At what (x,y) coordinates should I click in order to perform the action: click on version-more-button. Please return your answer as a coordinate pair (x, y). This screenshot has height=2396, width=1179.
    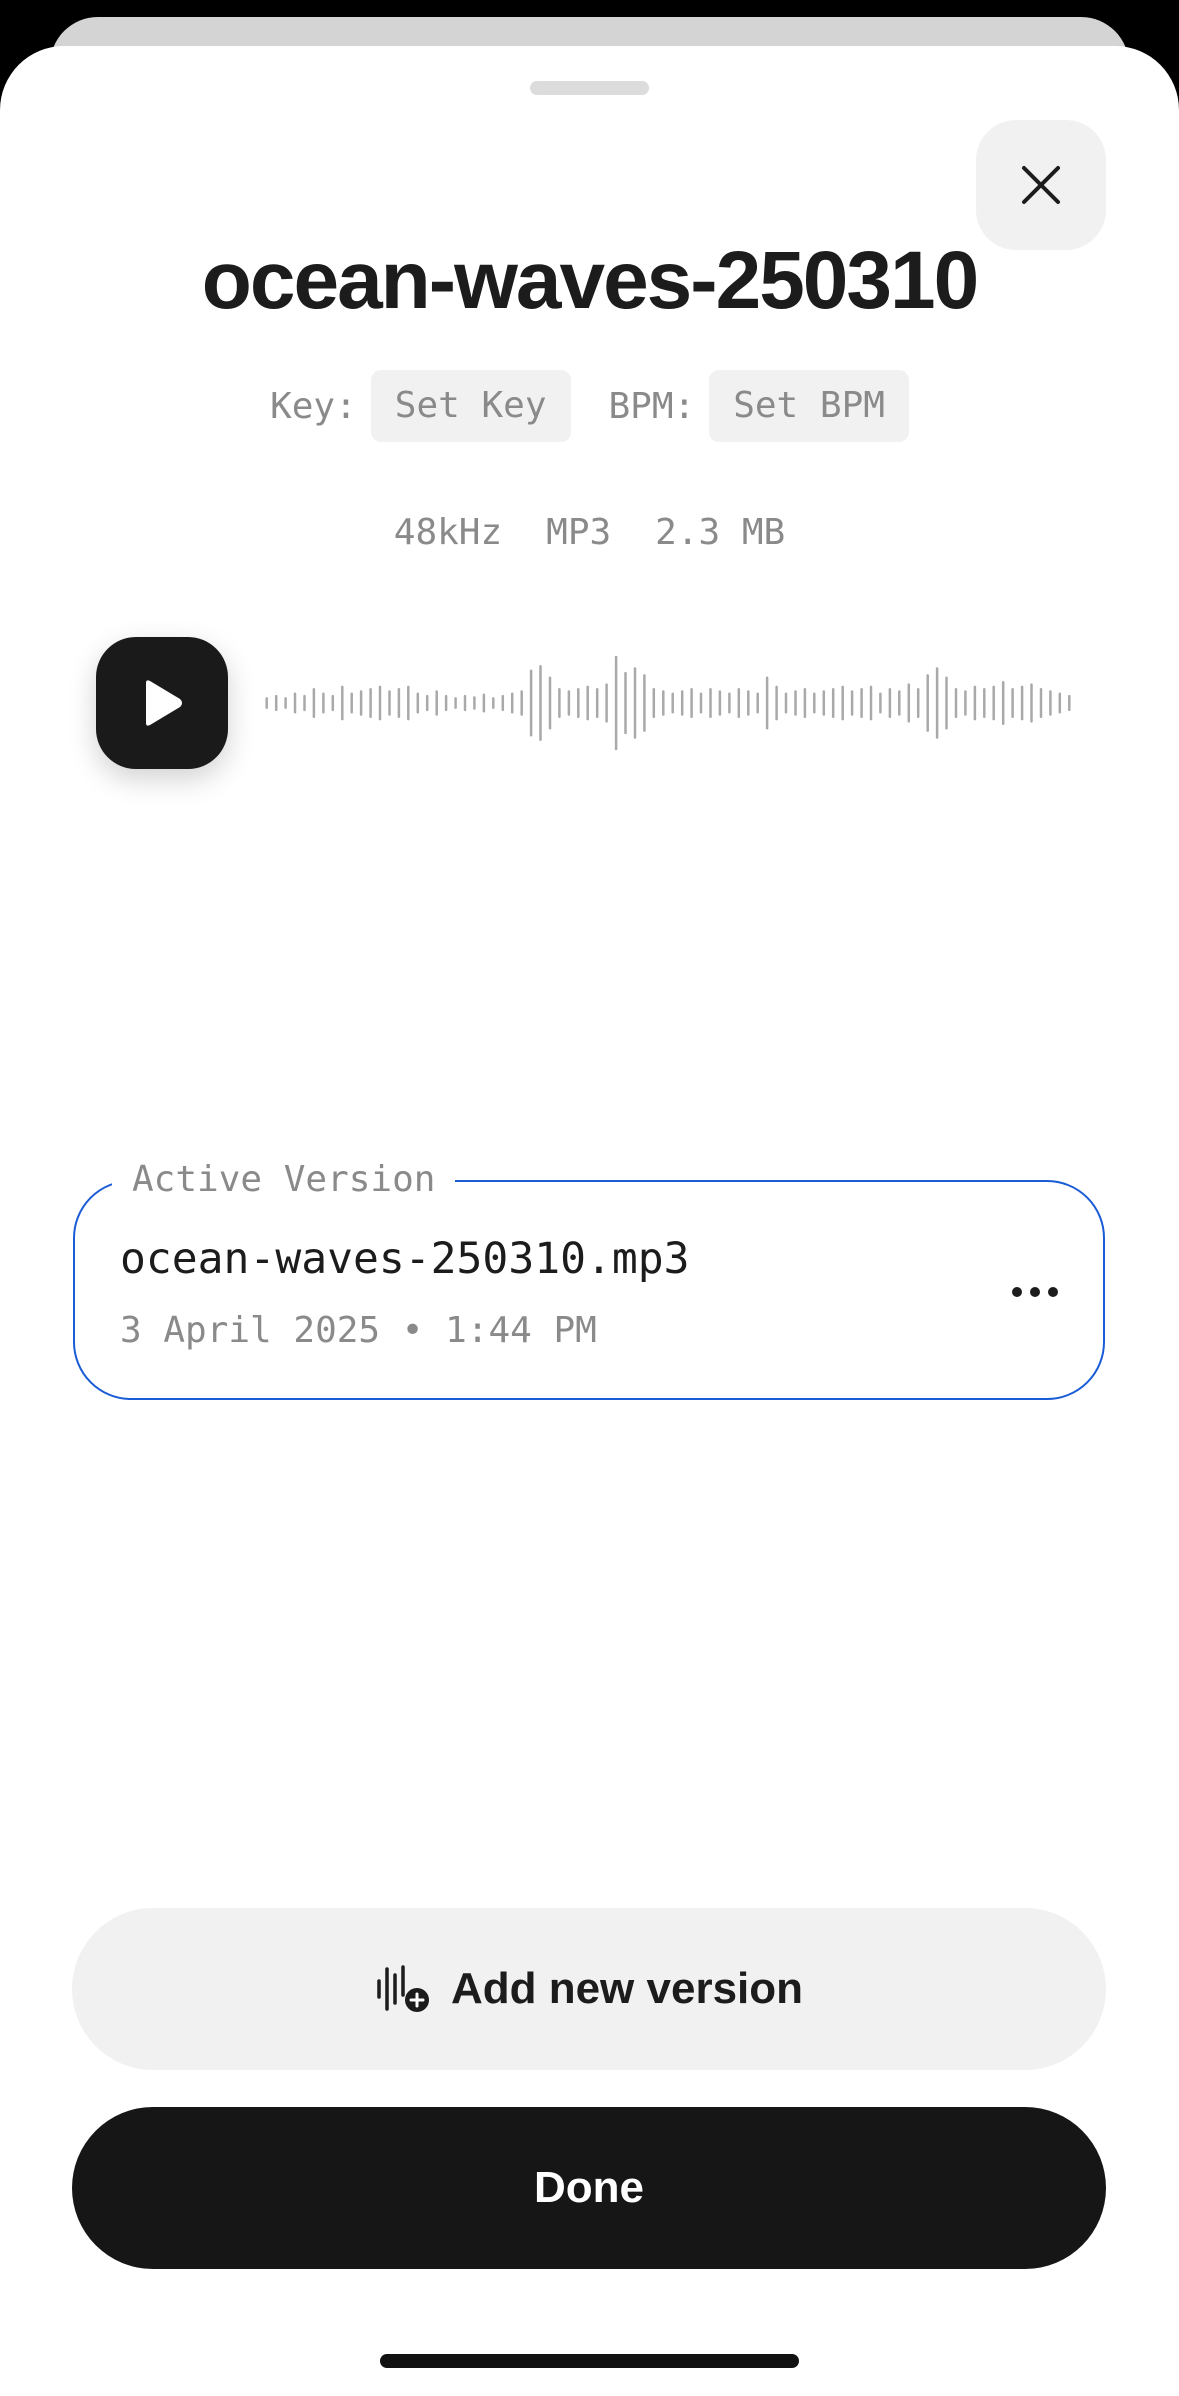
    Looking at the image, I should click on (1035, 1292).